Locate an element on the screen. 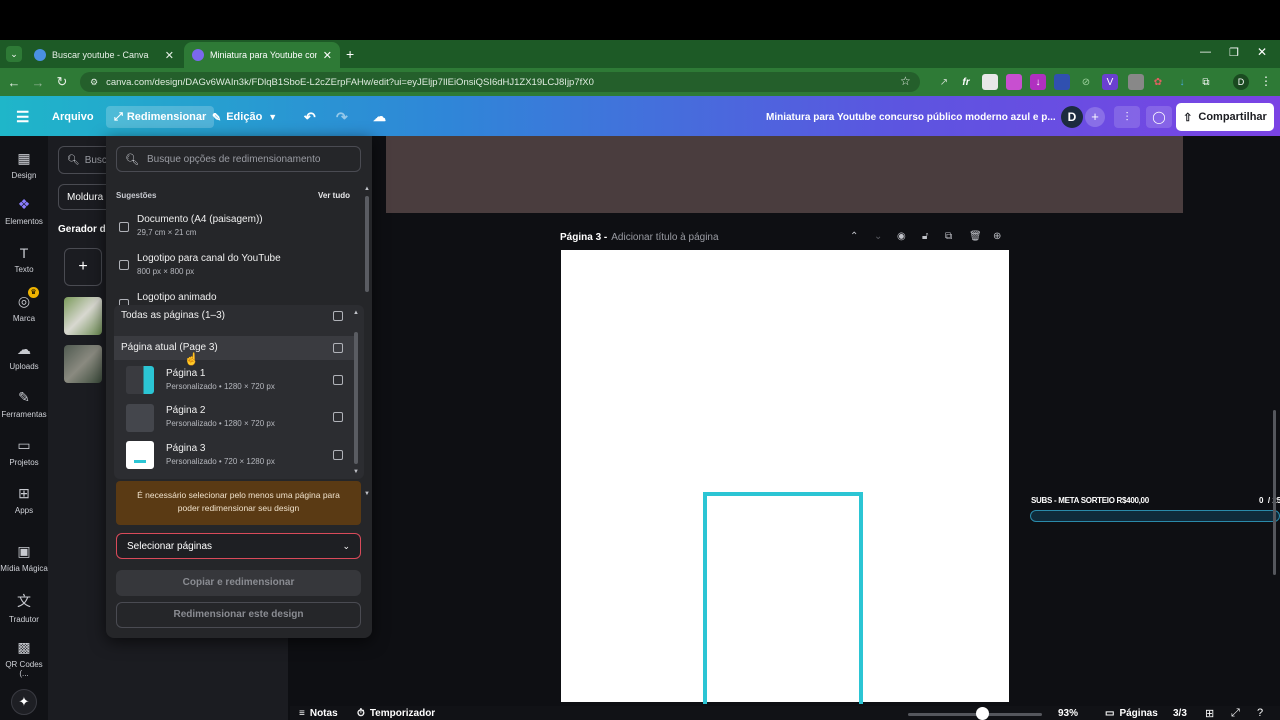 This screenshot has width=1280, height=720. grid-view-icon: ⊞ is located at coordinates (1209, 713).